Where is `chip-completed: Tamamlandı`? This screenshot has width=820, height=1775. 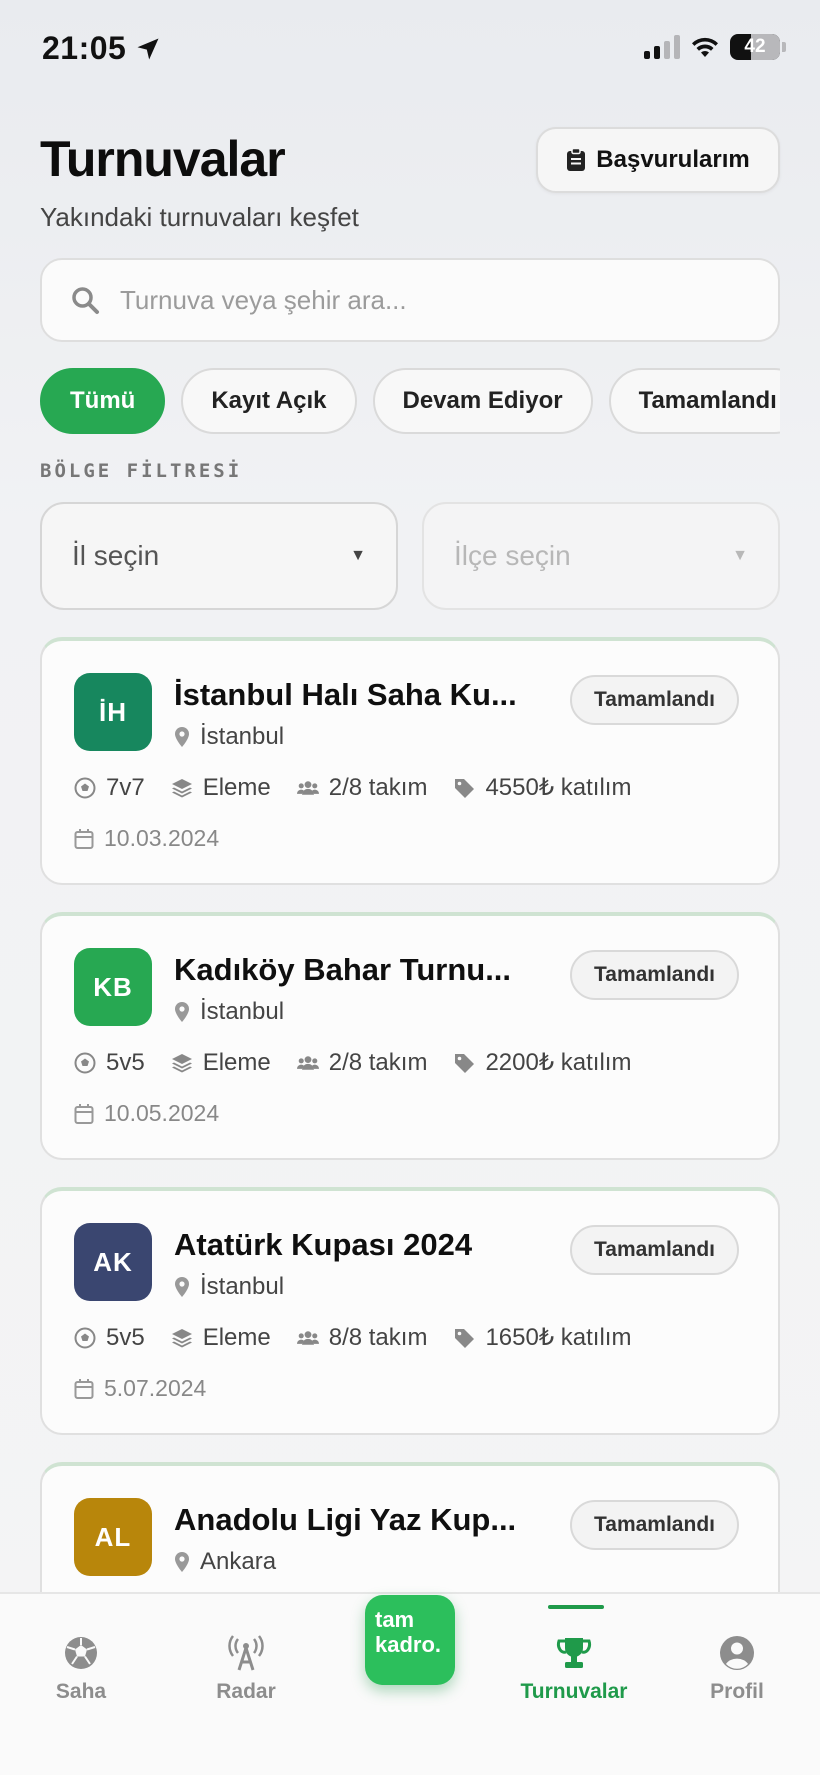
chip-completed: Tamamlandı is located at coordinates (694, 401).